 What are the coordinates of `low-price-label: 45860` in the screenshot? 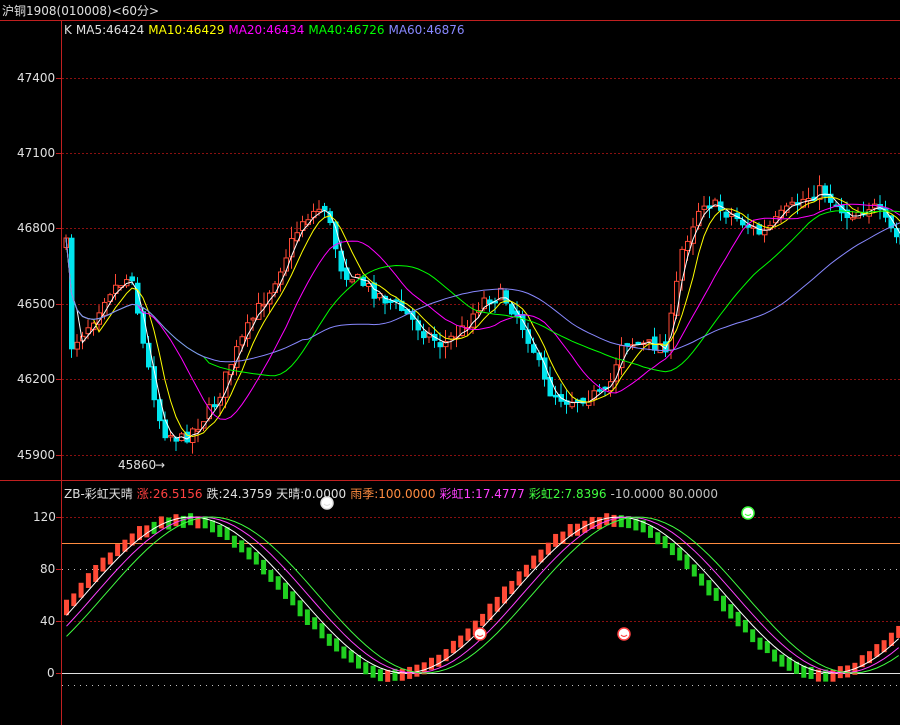 It's located at (137, 465).